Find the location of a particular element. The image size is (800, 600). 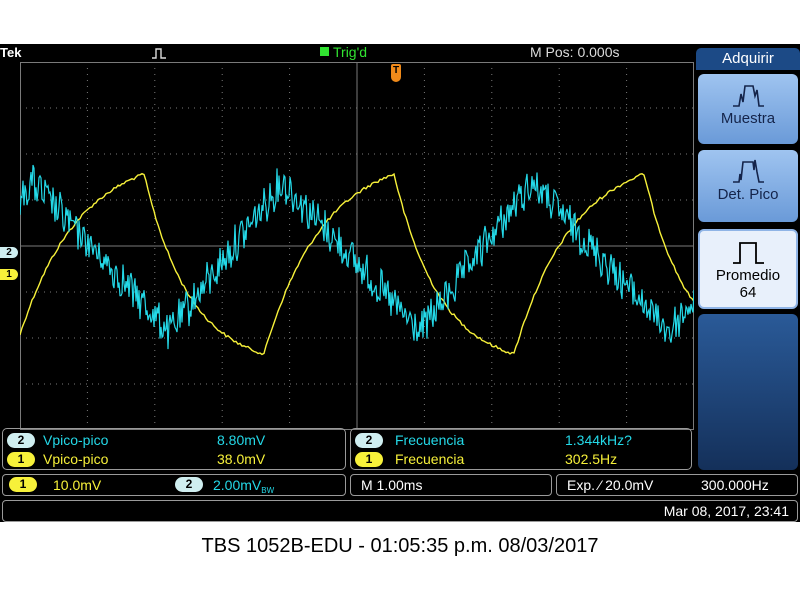

acquire-side-menu: Adquirir Muestra Det. Pico Promedio 64 is located at coordinates (748, 258).